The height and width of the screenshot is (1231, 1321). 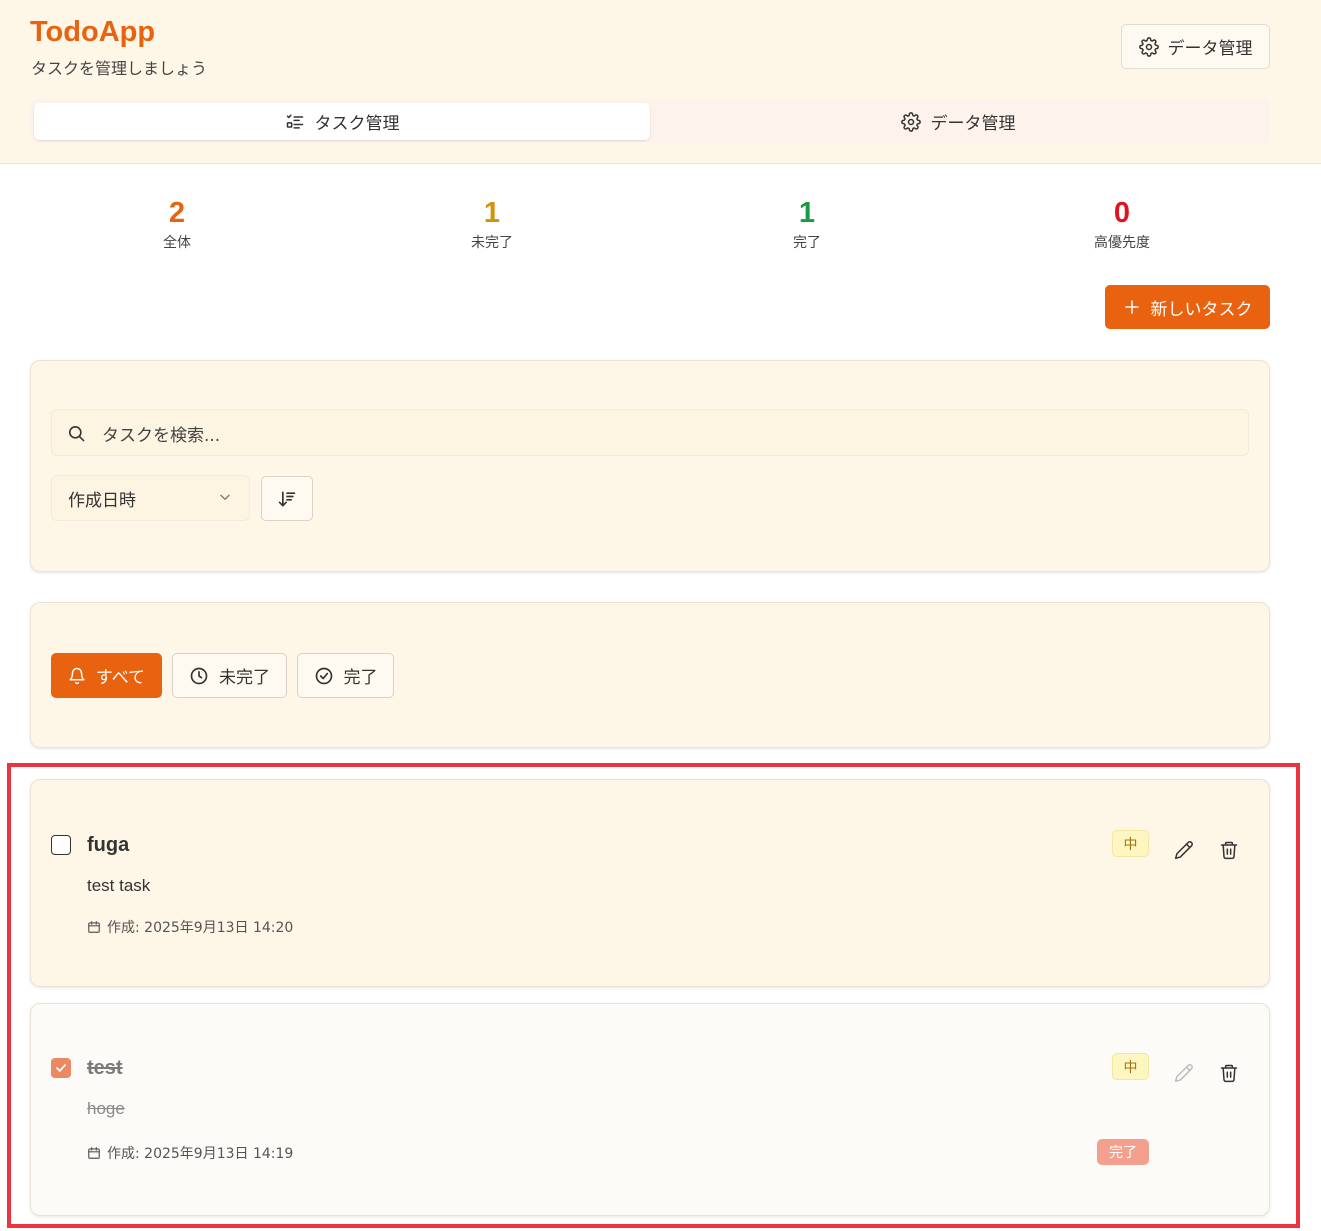 What do you see at coordinates (295, 122) in the screenshot?
I see `list-check-icon` at bounding box center [295, 122].